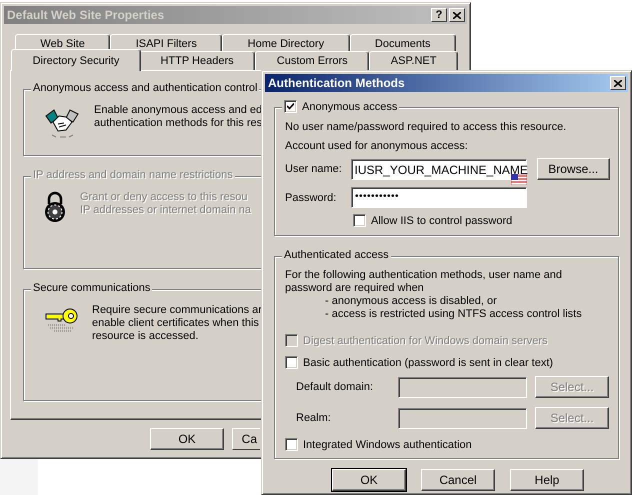 The height and width of the screenshot is (495, 632). What do you see at coordinates (458, 480) in the screenshot?
I see `dialog-button: Cancel` at bounding box center [458, 480].